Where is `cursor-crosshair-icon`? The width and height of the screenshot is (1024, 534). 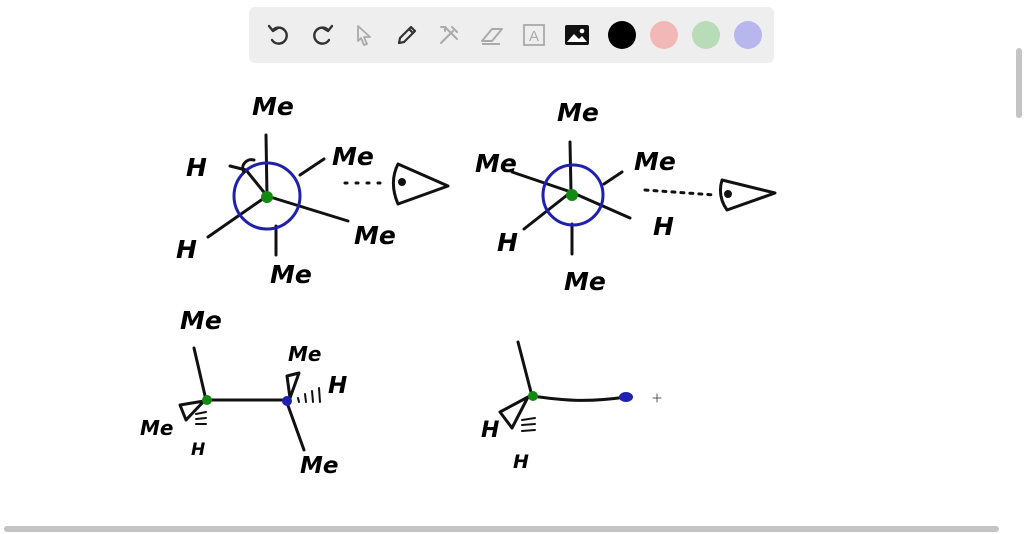
cursor-crosshair-icon is located at coordinates (657, 398).